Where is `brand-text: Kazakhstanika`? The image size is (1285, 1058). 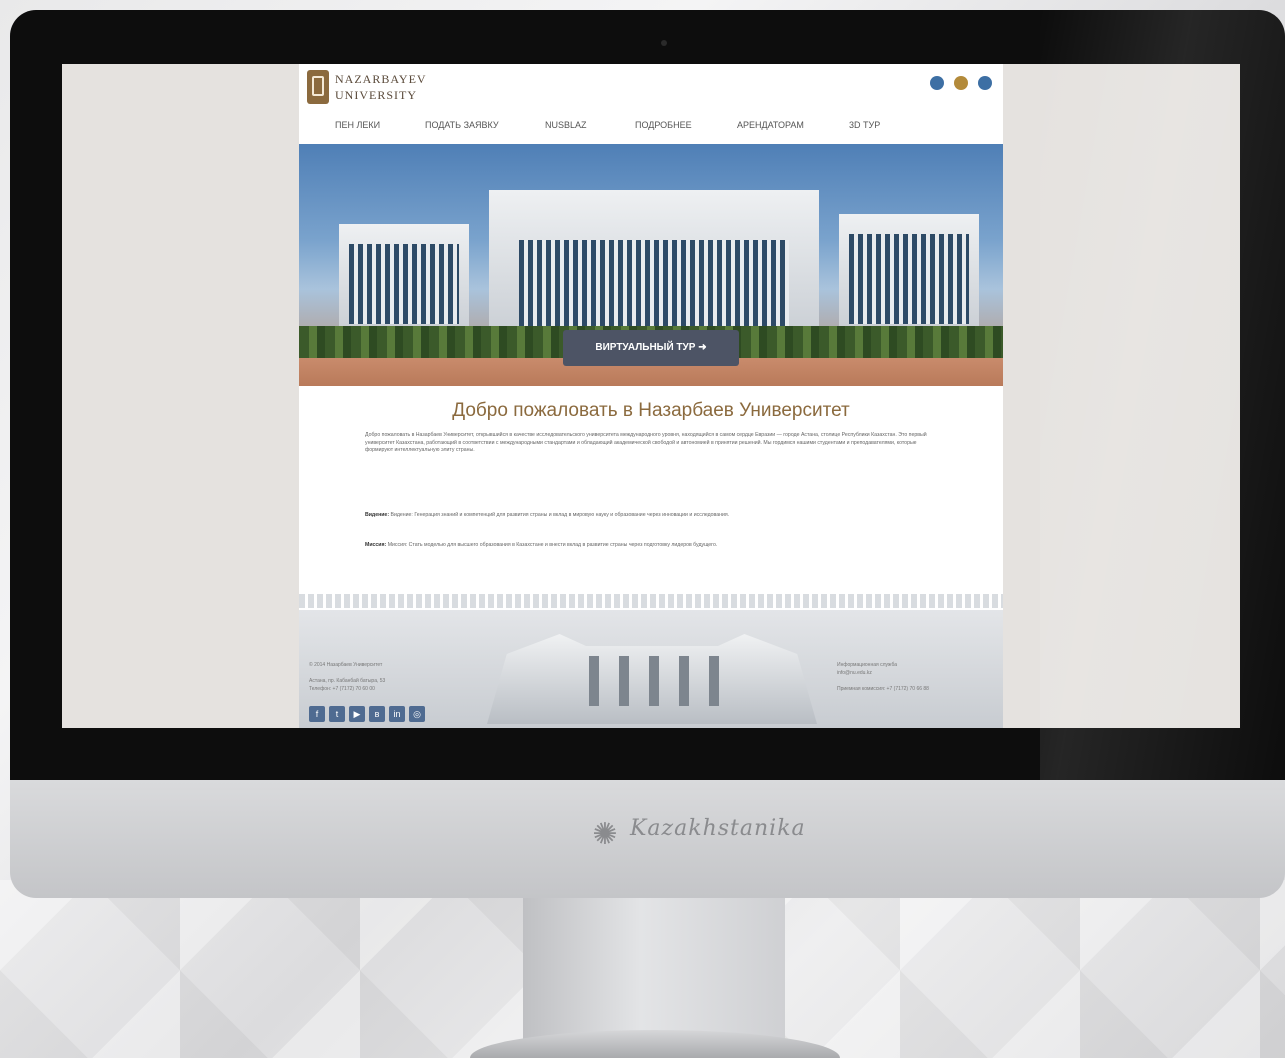
brand-text: Kazakhstanika is located at coordinates (718, 828).